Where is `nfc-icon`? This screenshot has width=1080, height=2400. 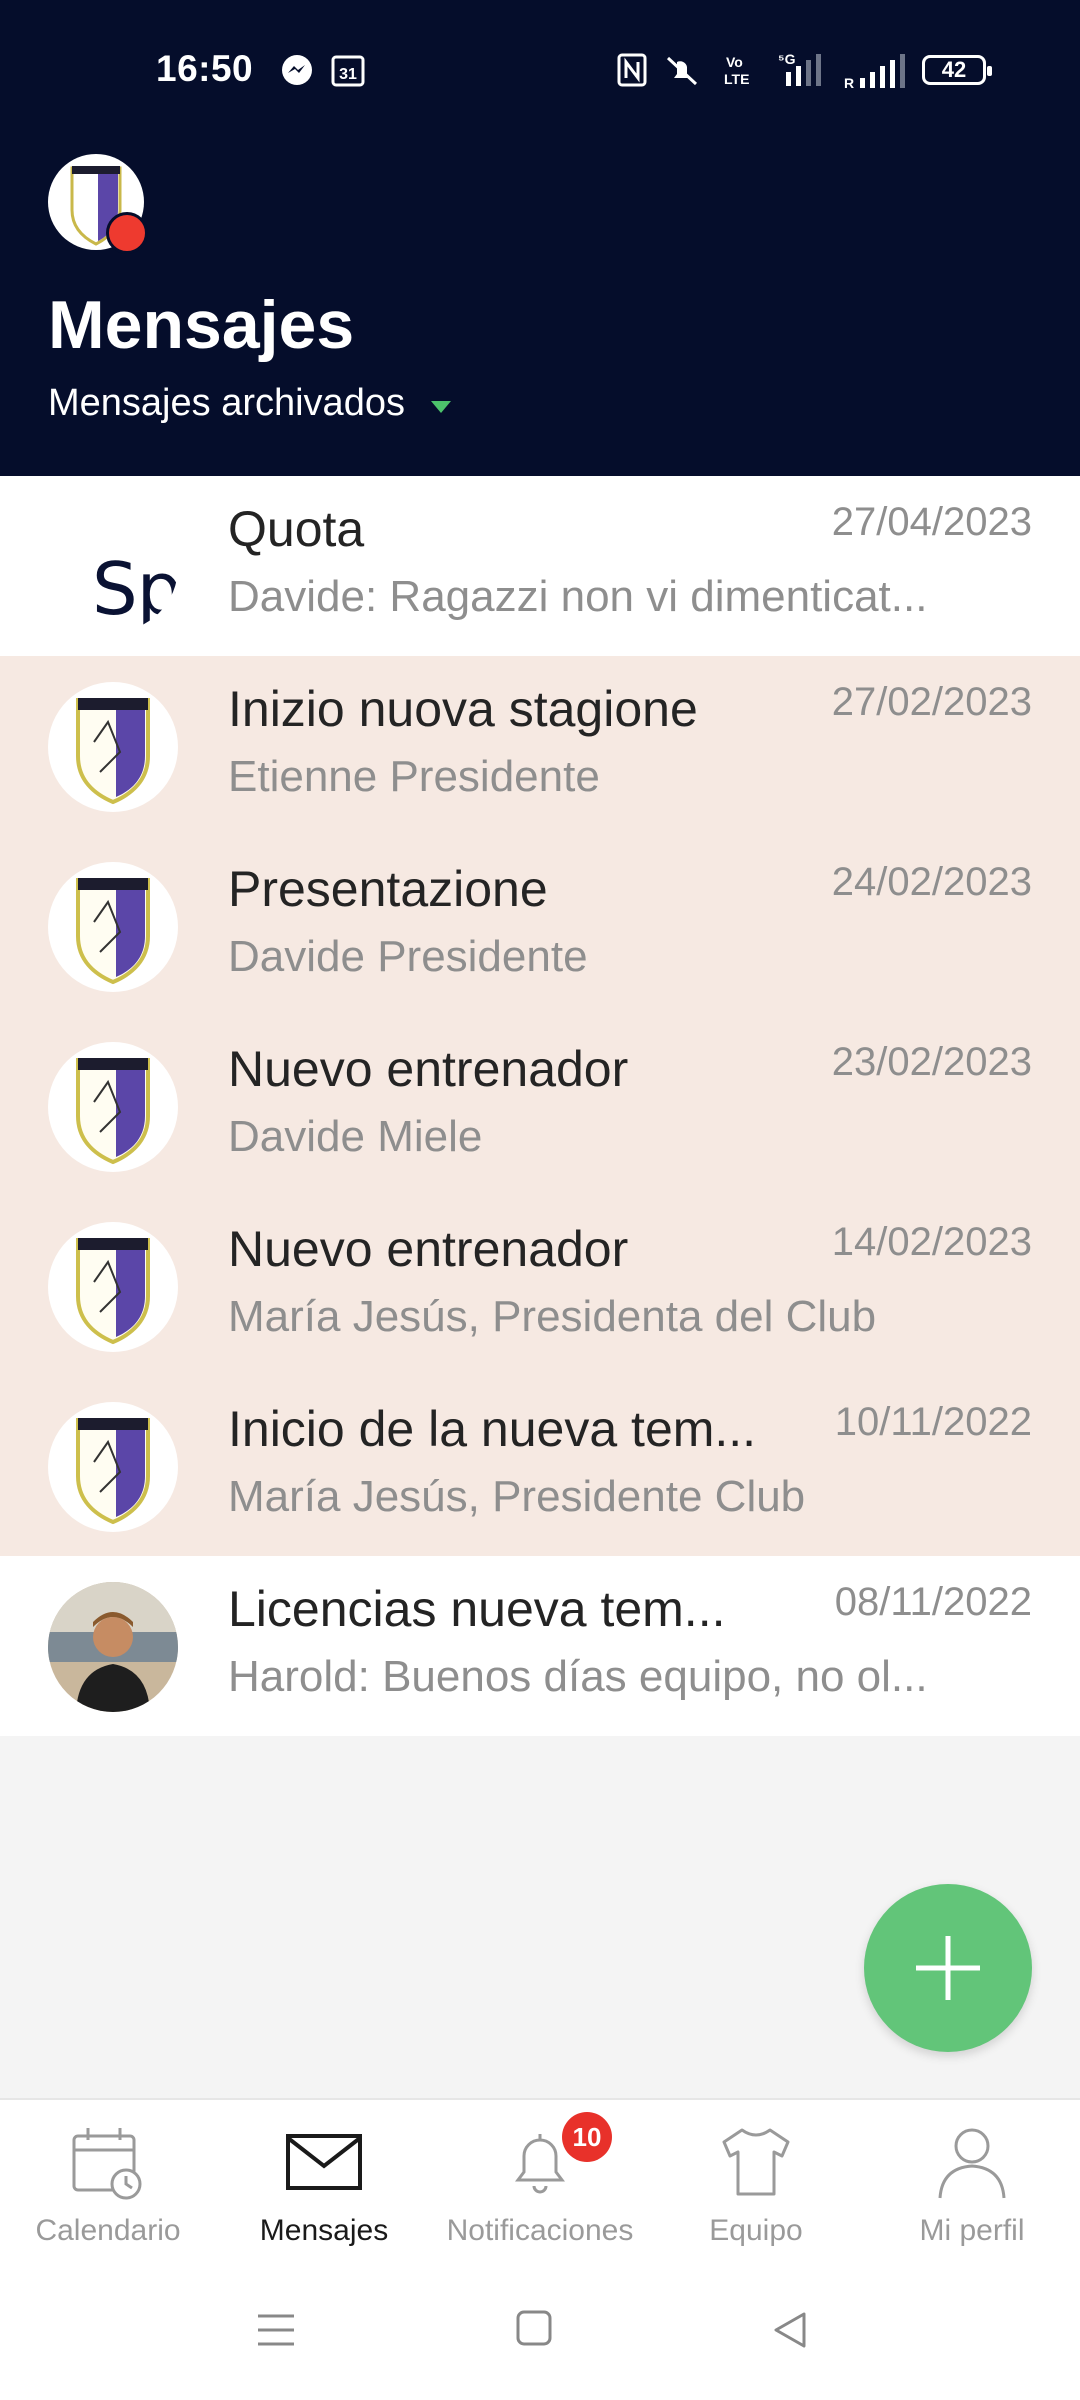
nfc-icon is located at coordinates (632, 70).